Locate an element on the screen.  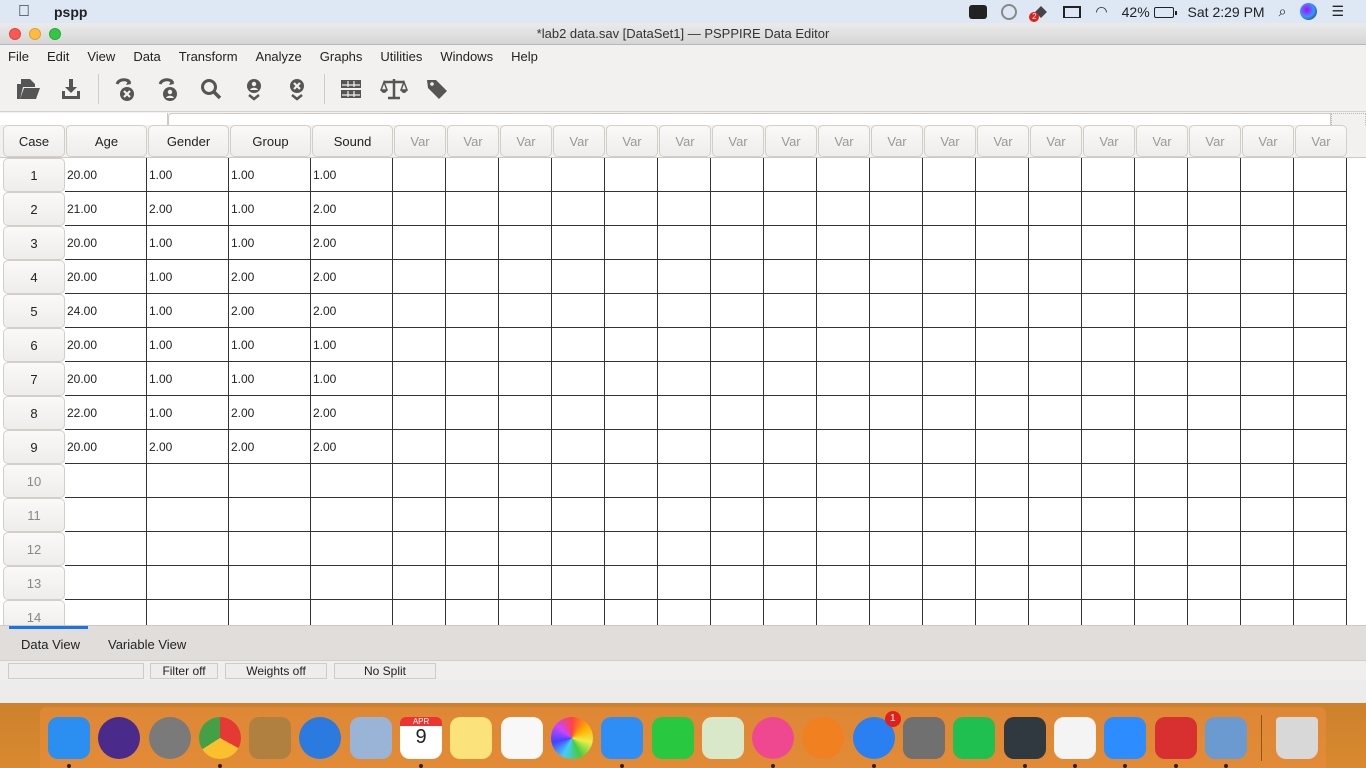
maximize-window-button is located at coordinates (55, 33).